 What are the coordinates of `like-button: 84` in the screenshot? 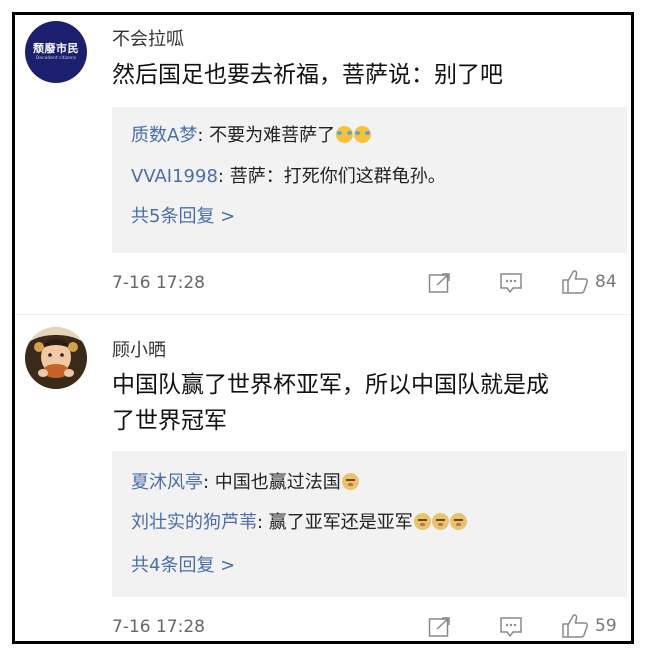 It's located at (589, 282).